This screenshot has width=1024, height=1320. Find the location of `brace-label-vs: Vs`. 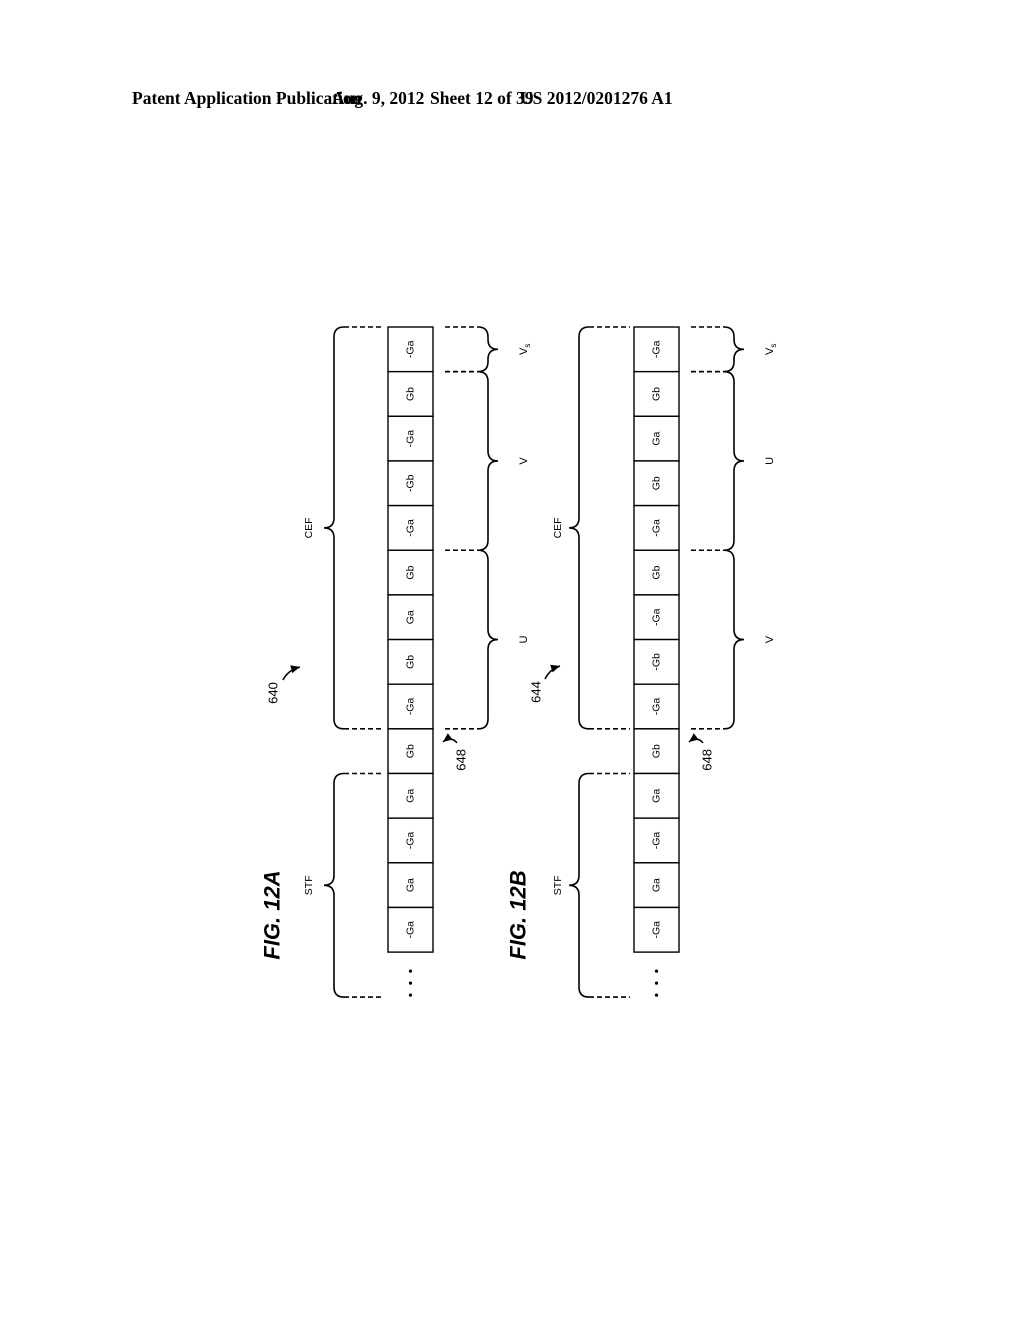

brace-label-vs: Vs is located at coordinates (771, 349).